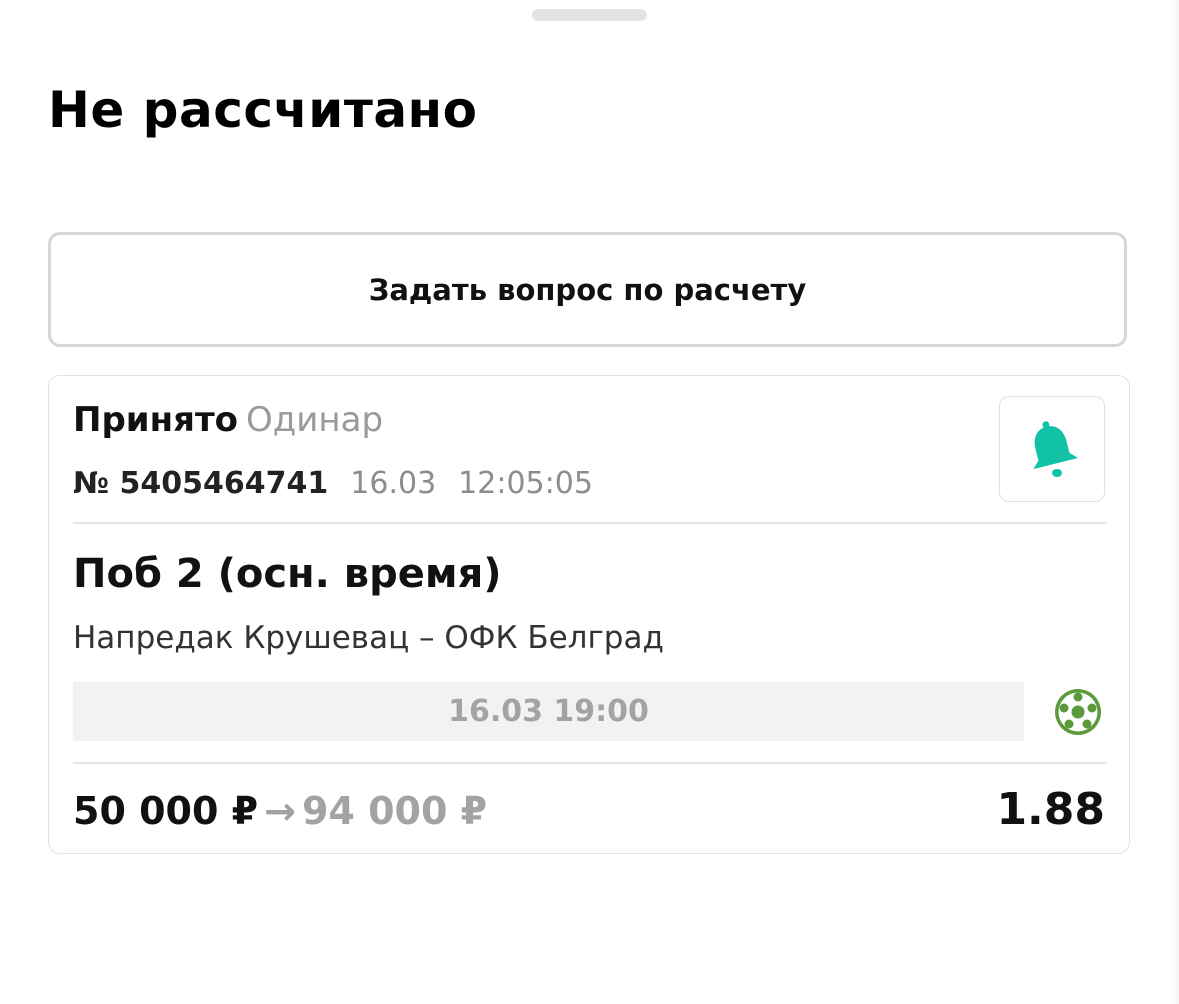 This screenshot has height=1004, width=1179. What do you see at coordinates (156, 420) in the screenshot?
I see `bet-status: Принято` at bounding box center [156, 420].